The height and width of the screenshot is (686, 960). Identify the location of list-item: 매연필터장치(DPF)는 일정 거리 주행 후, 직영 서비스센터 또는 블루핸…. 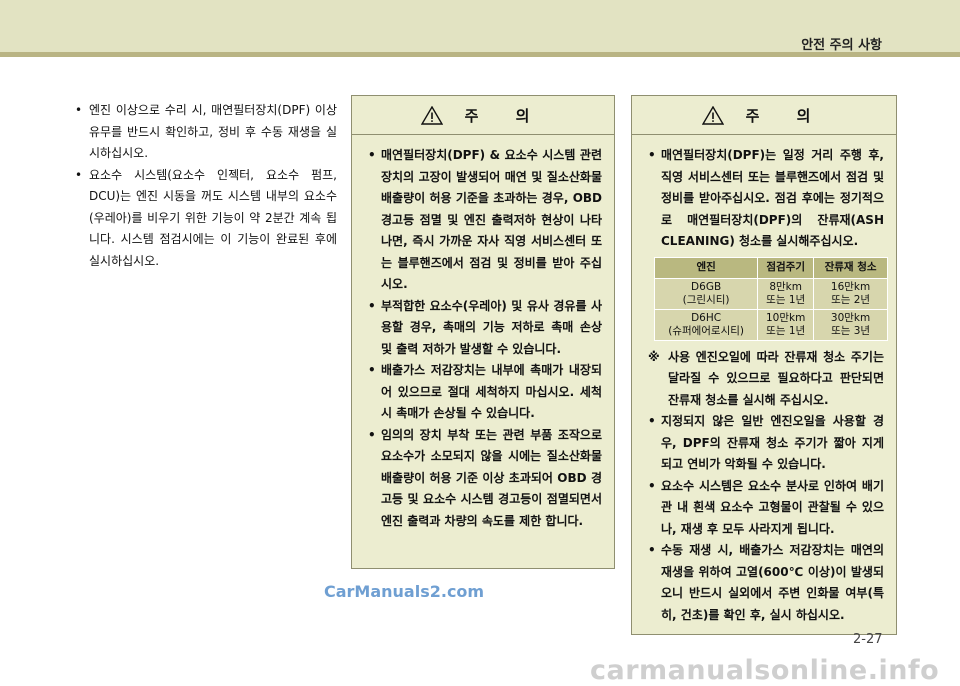
(766, 199).